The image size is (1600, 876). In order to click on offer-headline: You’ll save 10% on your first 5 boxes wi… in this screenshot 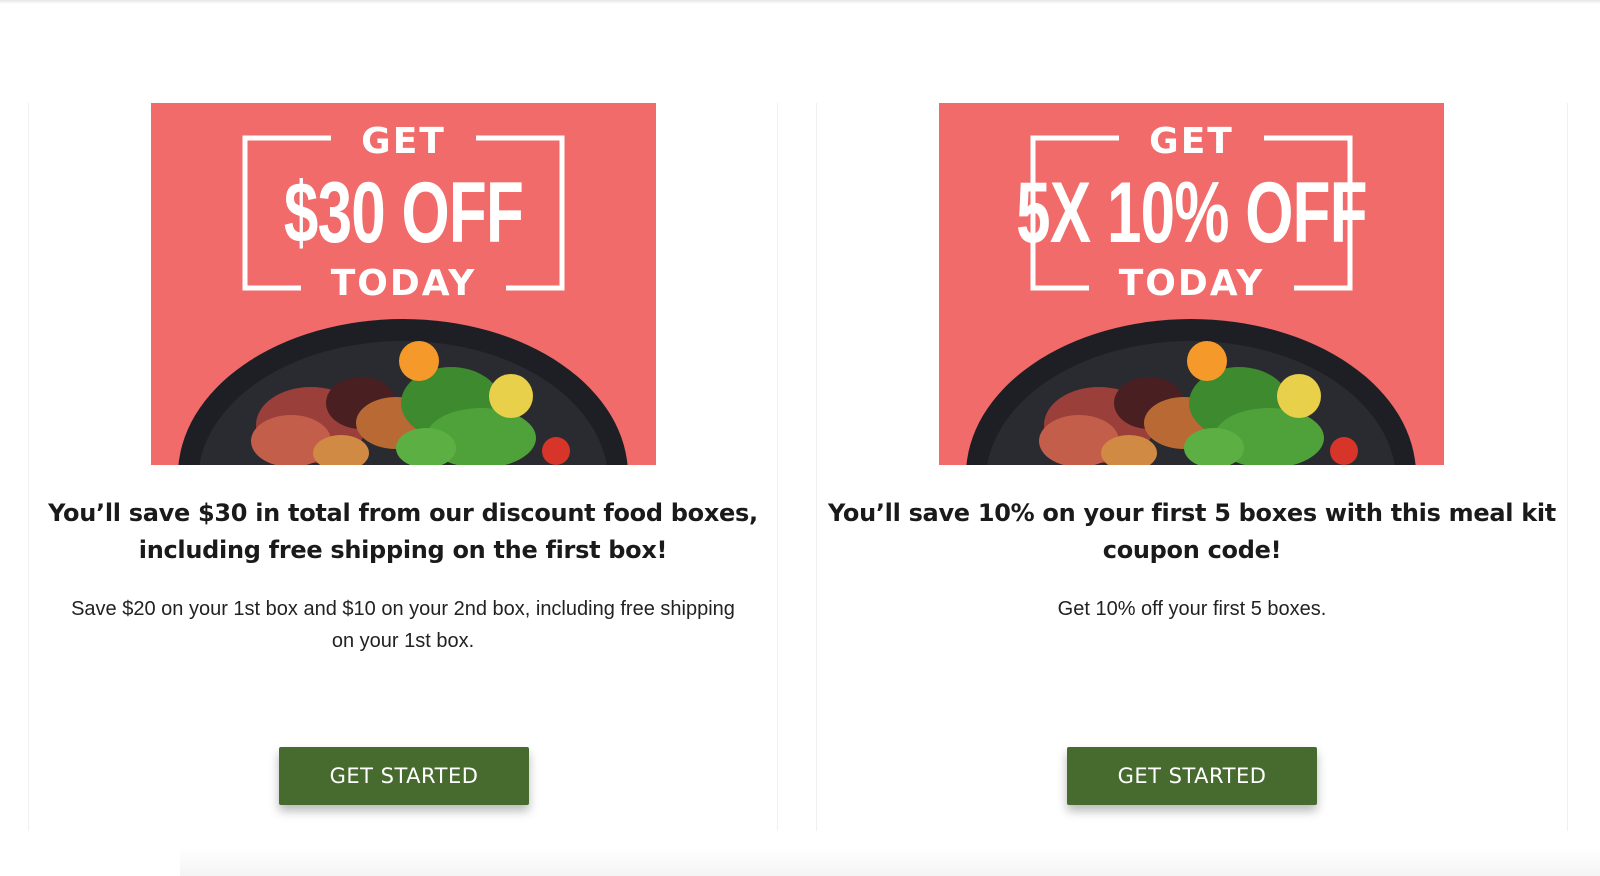, I will do `click(1192, 531)`.